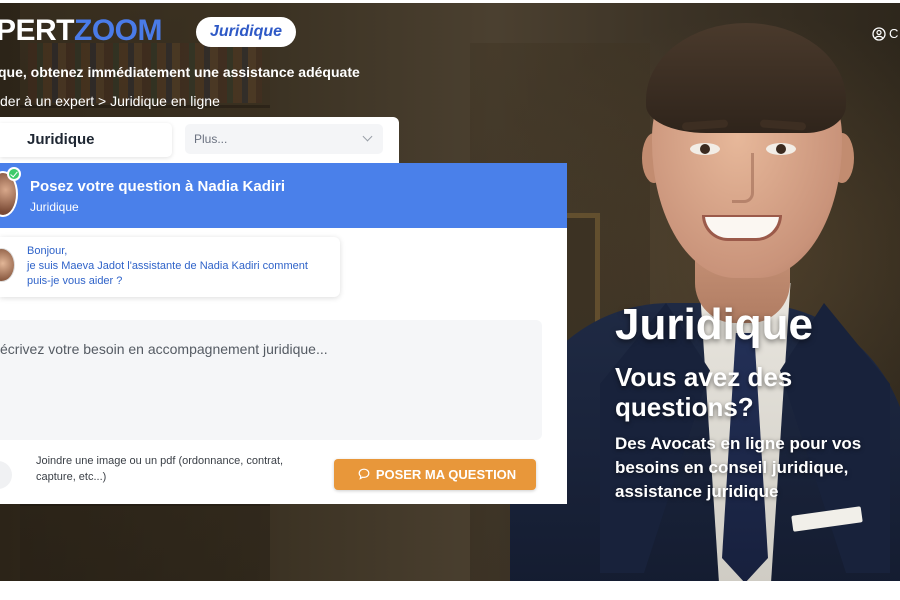  What do you see at coordinates (446, 474) in the screenshot?
I see `submit-question-label: POSER MA QUESTION` at bounding box center [446, 474].